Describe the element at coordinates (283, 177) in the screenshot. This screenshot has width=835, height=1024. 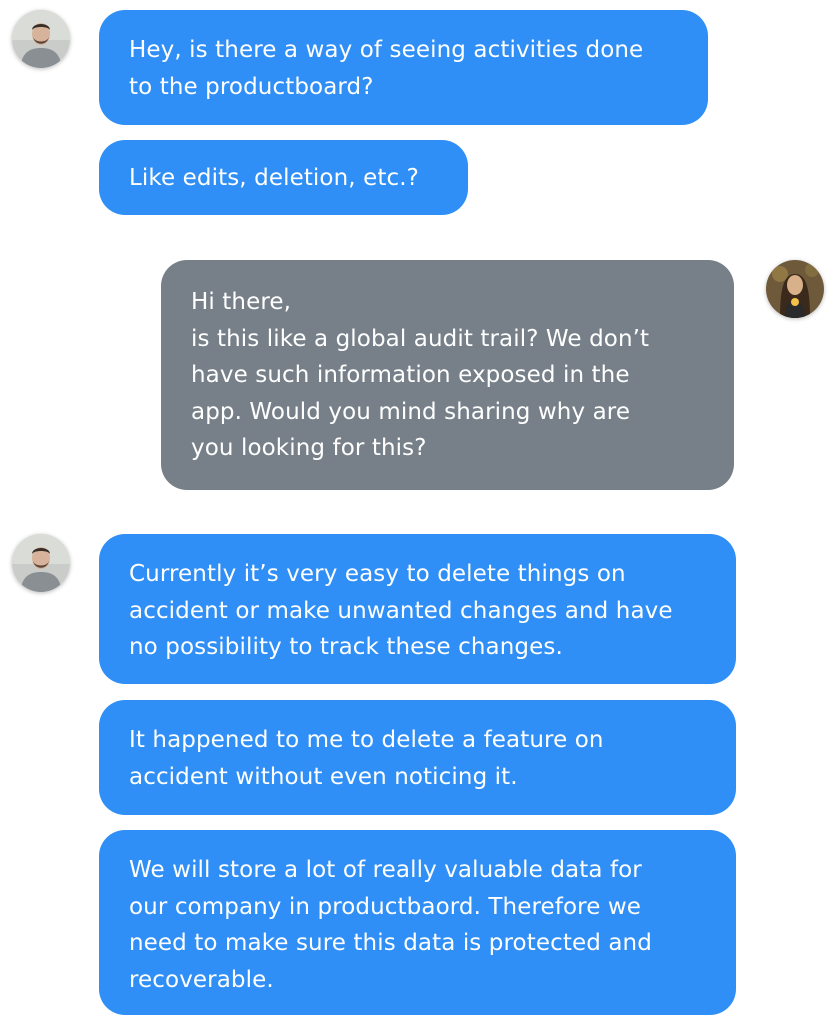
I see `customer-message-2: Like edits, deletion, etc.?` at that location.